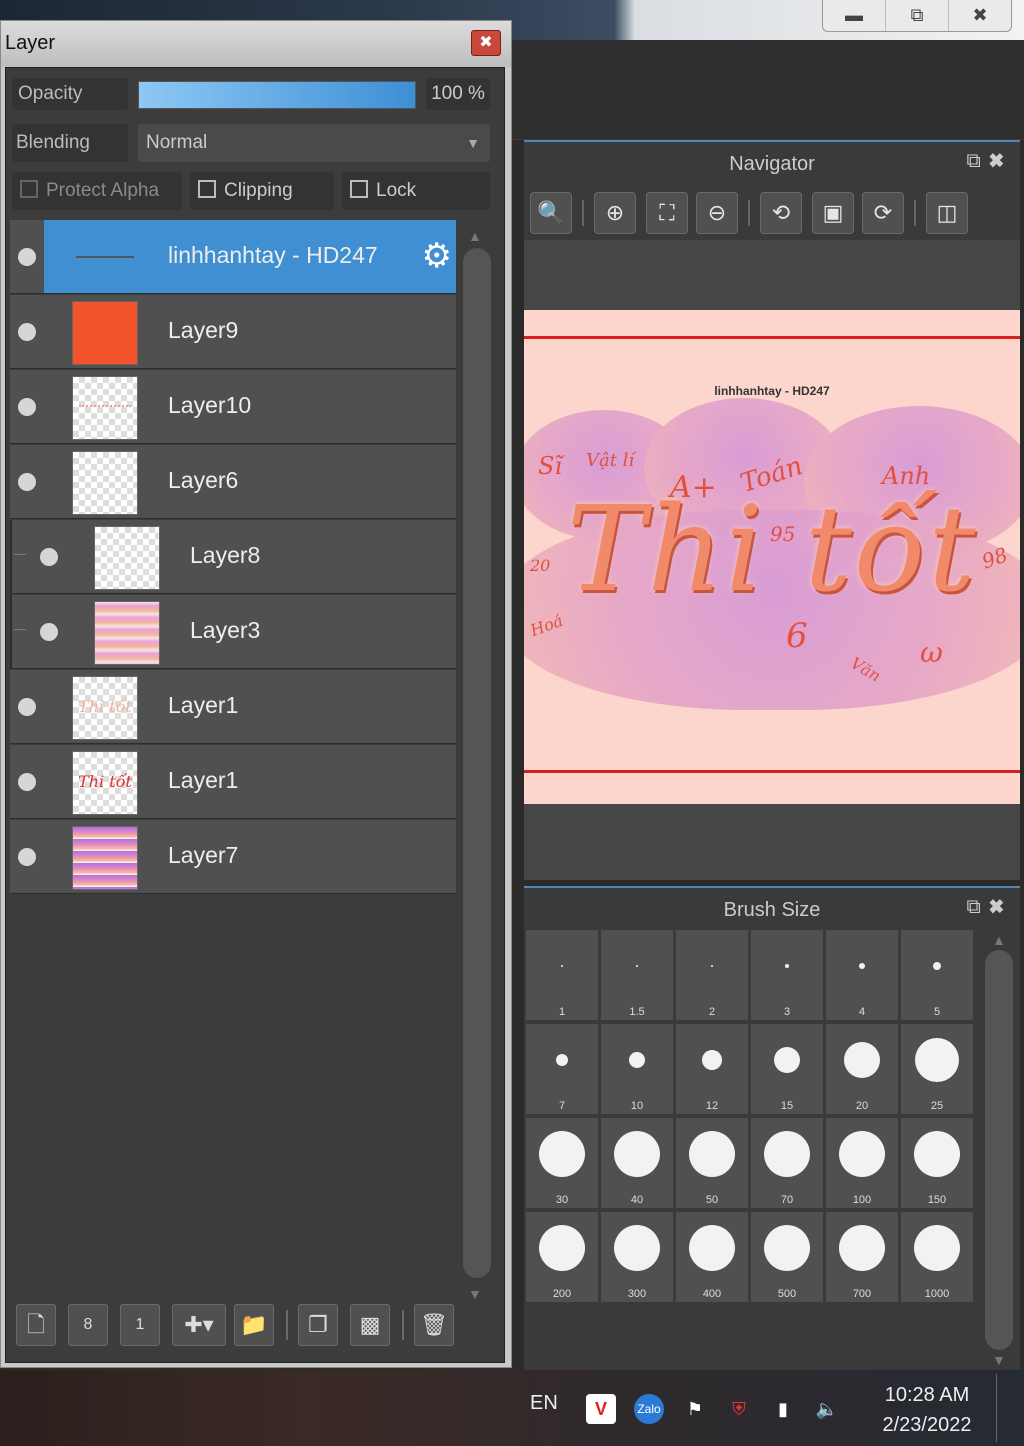 This screenshot has height=1446, width=1024. Describe the element at coordinates (601, 1409) in the screenshot. I see `v-antivirus-icon: V` at that location.